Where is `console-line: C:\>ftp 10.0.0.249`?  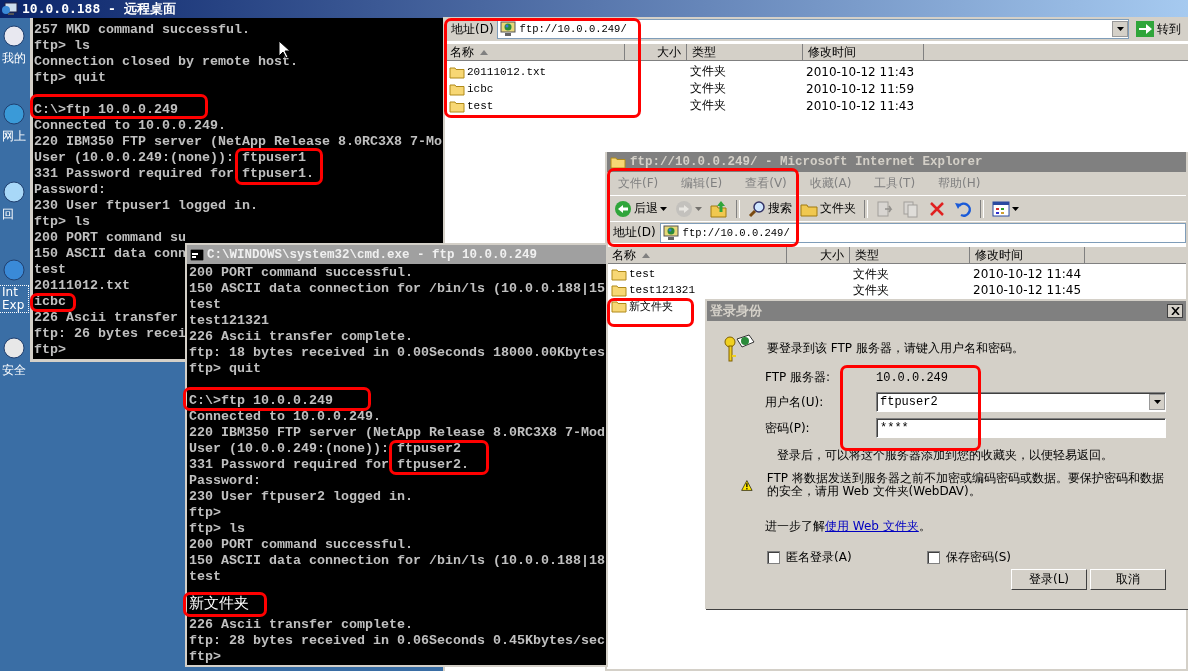 console-line: C:\>ftp 10.0.0.249 is located at coordinates (106, 110).